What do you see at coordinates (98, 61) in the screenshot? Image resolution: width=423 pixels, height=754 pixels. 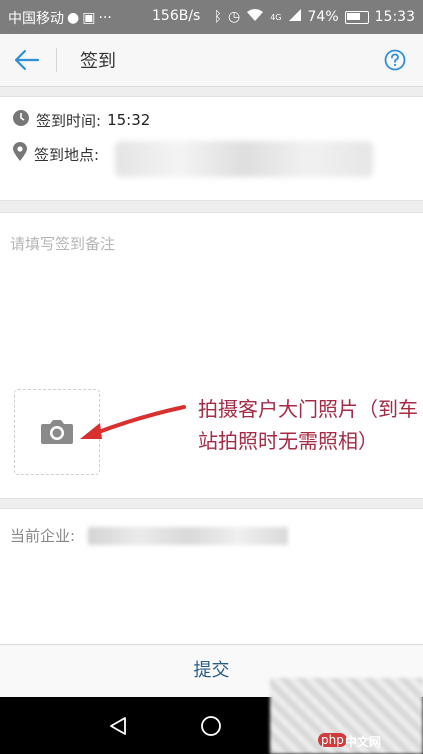 I see `page-title: 签到` at bounding box center [98, 61].